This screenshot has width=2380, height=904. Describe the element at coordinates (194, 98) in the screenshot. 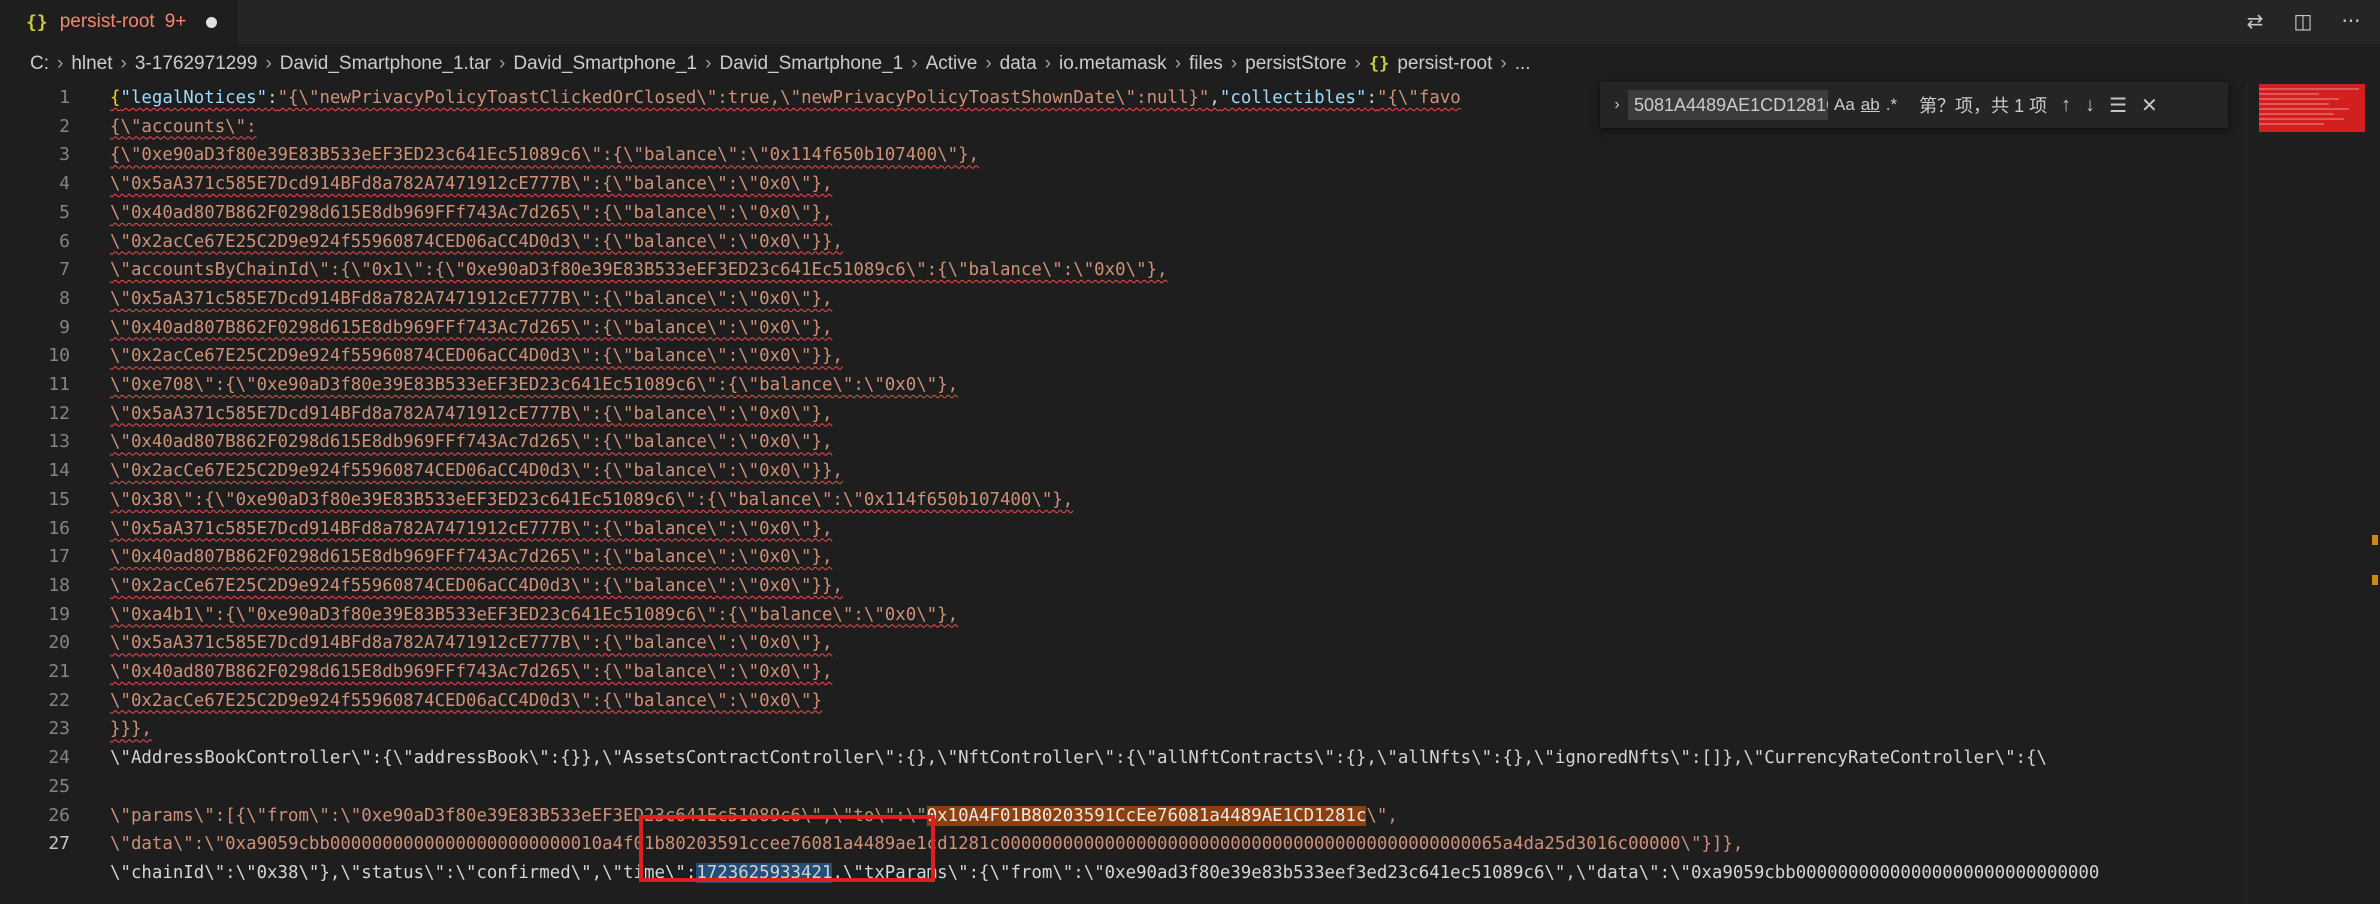

I see `code-token: "legalNotices"` at that location.